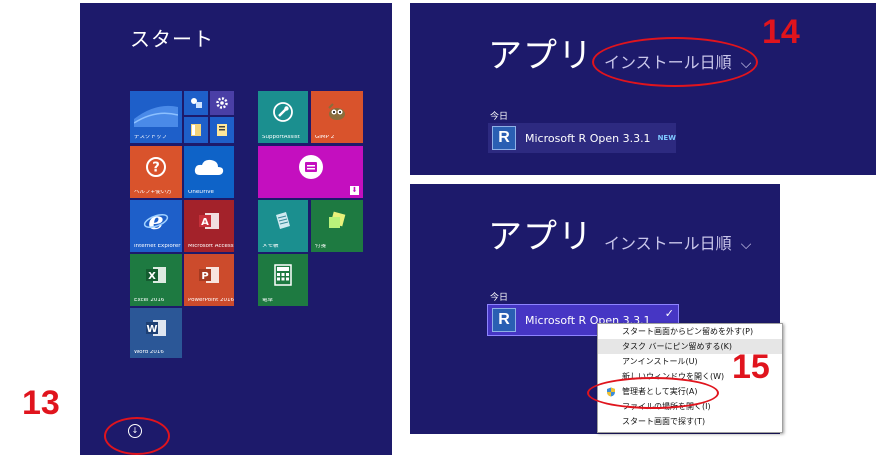  Describe the element at coordinates (666, 138) in the screenshot. I see `new-badge: NEW` at that location.